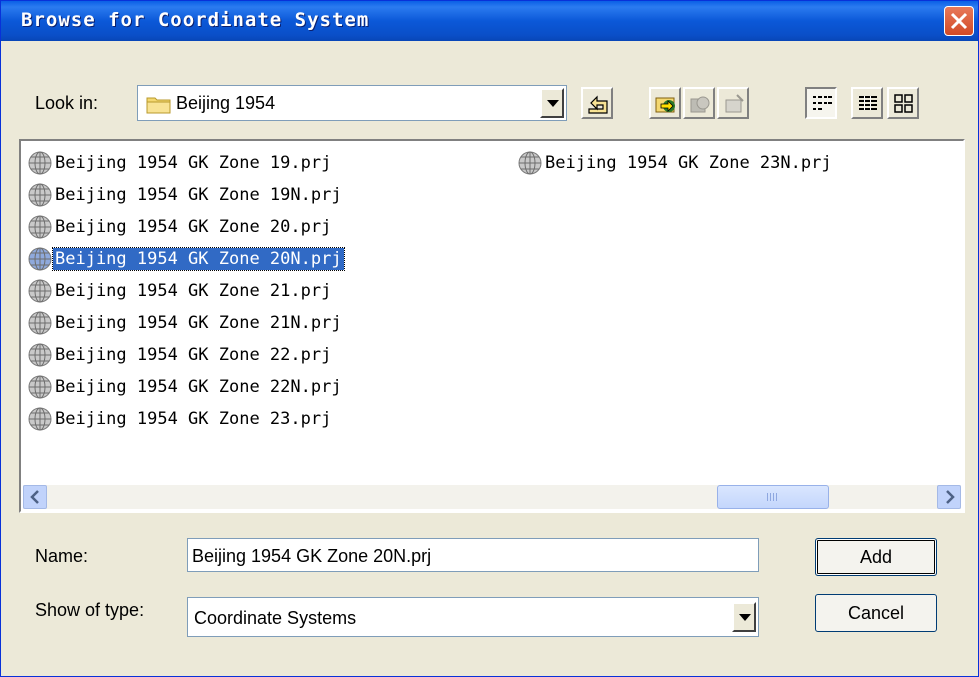  I want to click on look-in-value: Beijing 1954, so click(226, 103).